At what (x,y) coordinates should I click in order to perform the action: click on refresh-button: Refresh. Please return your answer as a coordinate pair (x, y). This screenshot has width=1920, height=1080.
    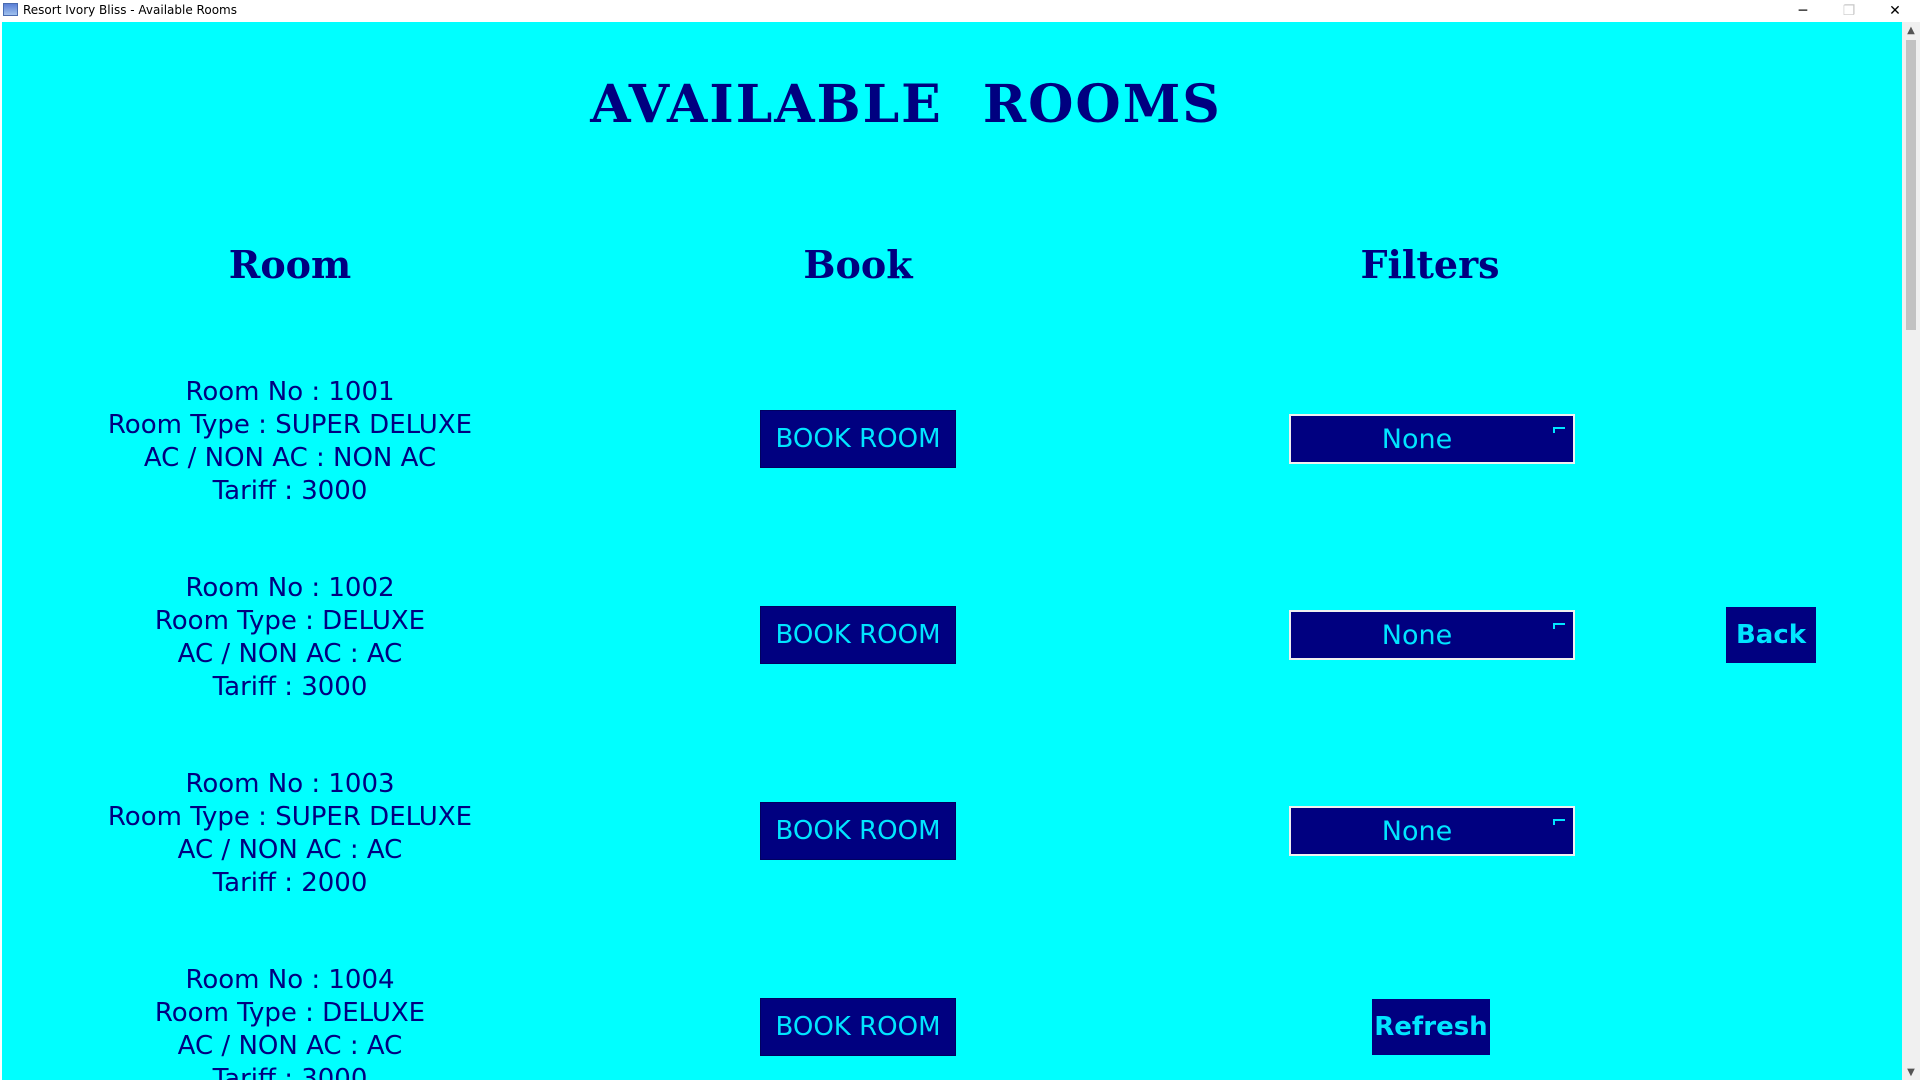
    Looking at the image, I should click on (1431, 1027).